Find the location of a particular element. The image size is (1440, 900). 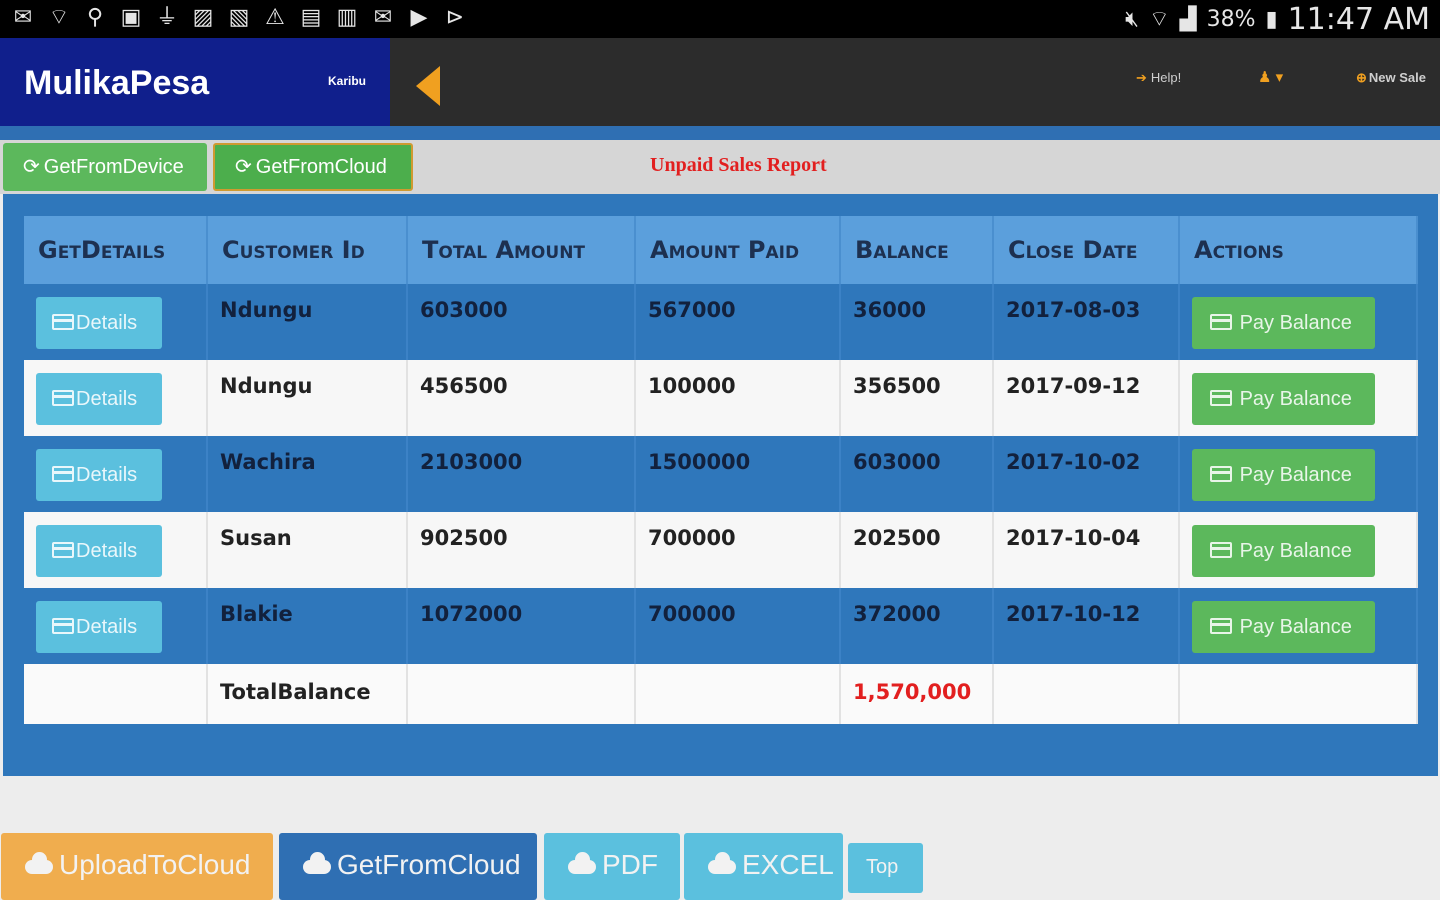

get-from-device-label: GetFromDevice is located at coordinates (113, 167).